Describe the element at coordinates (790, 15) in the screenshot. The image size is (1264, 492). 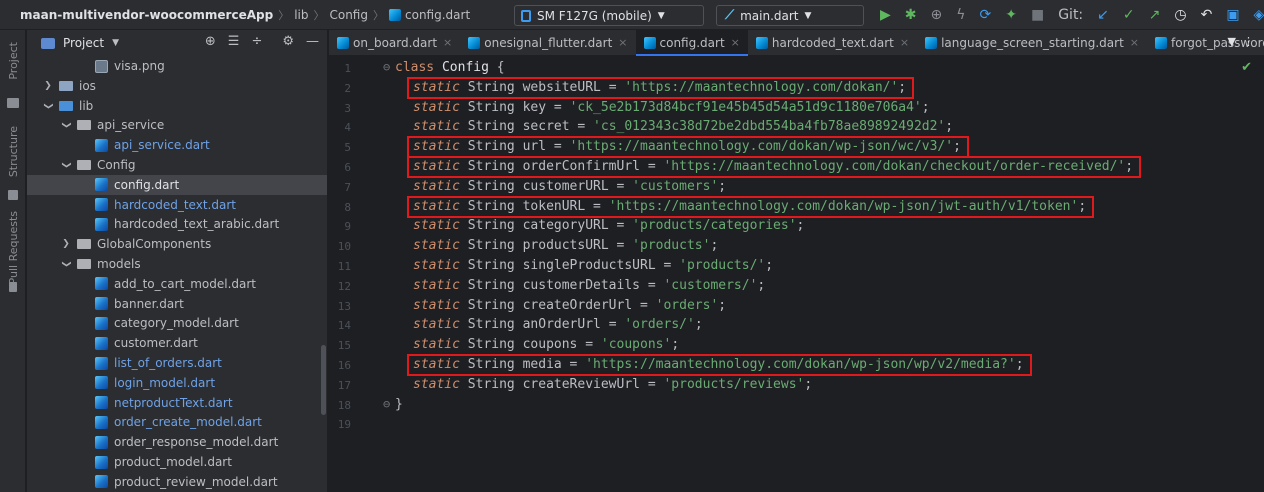
I see `run-config-selector: ⟋ main.dart ▼` at that location.